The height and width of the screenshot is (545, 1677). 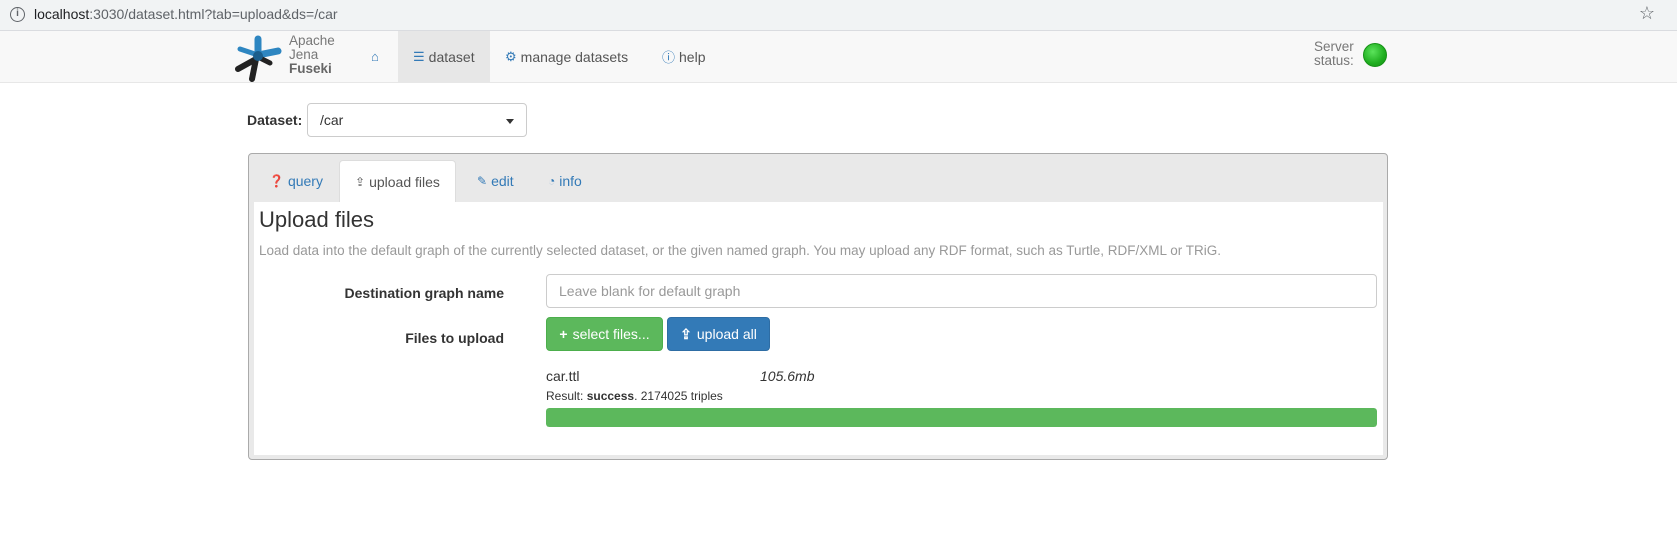 I want to click on nav-manage-label: manage datasets, so click(x=574, y=56).